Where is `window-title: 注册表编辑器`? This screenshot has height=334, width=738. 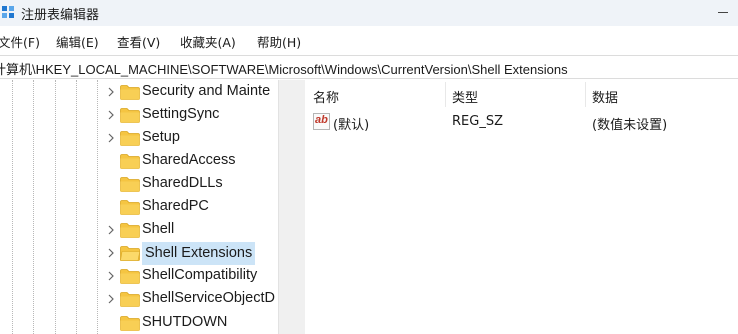
window-title: 注册表编辑器 is located at coordinates (60, 15).